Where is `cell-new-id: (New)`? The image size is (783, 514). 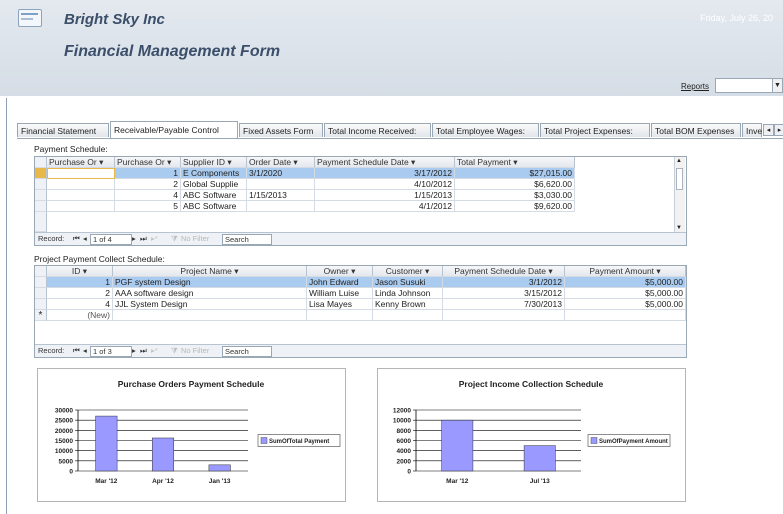
cell-new-id: (New) is located at coordinates (80, 315).